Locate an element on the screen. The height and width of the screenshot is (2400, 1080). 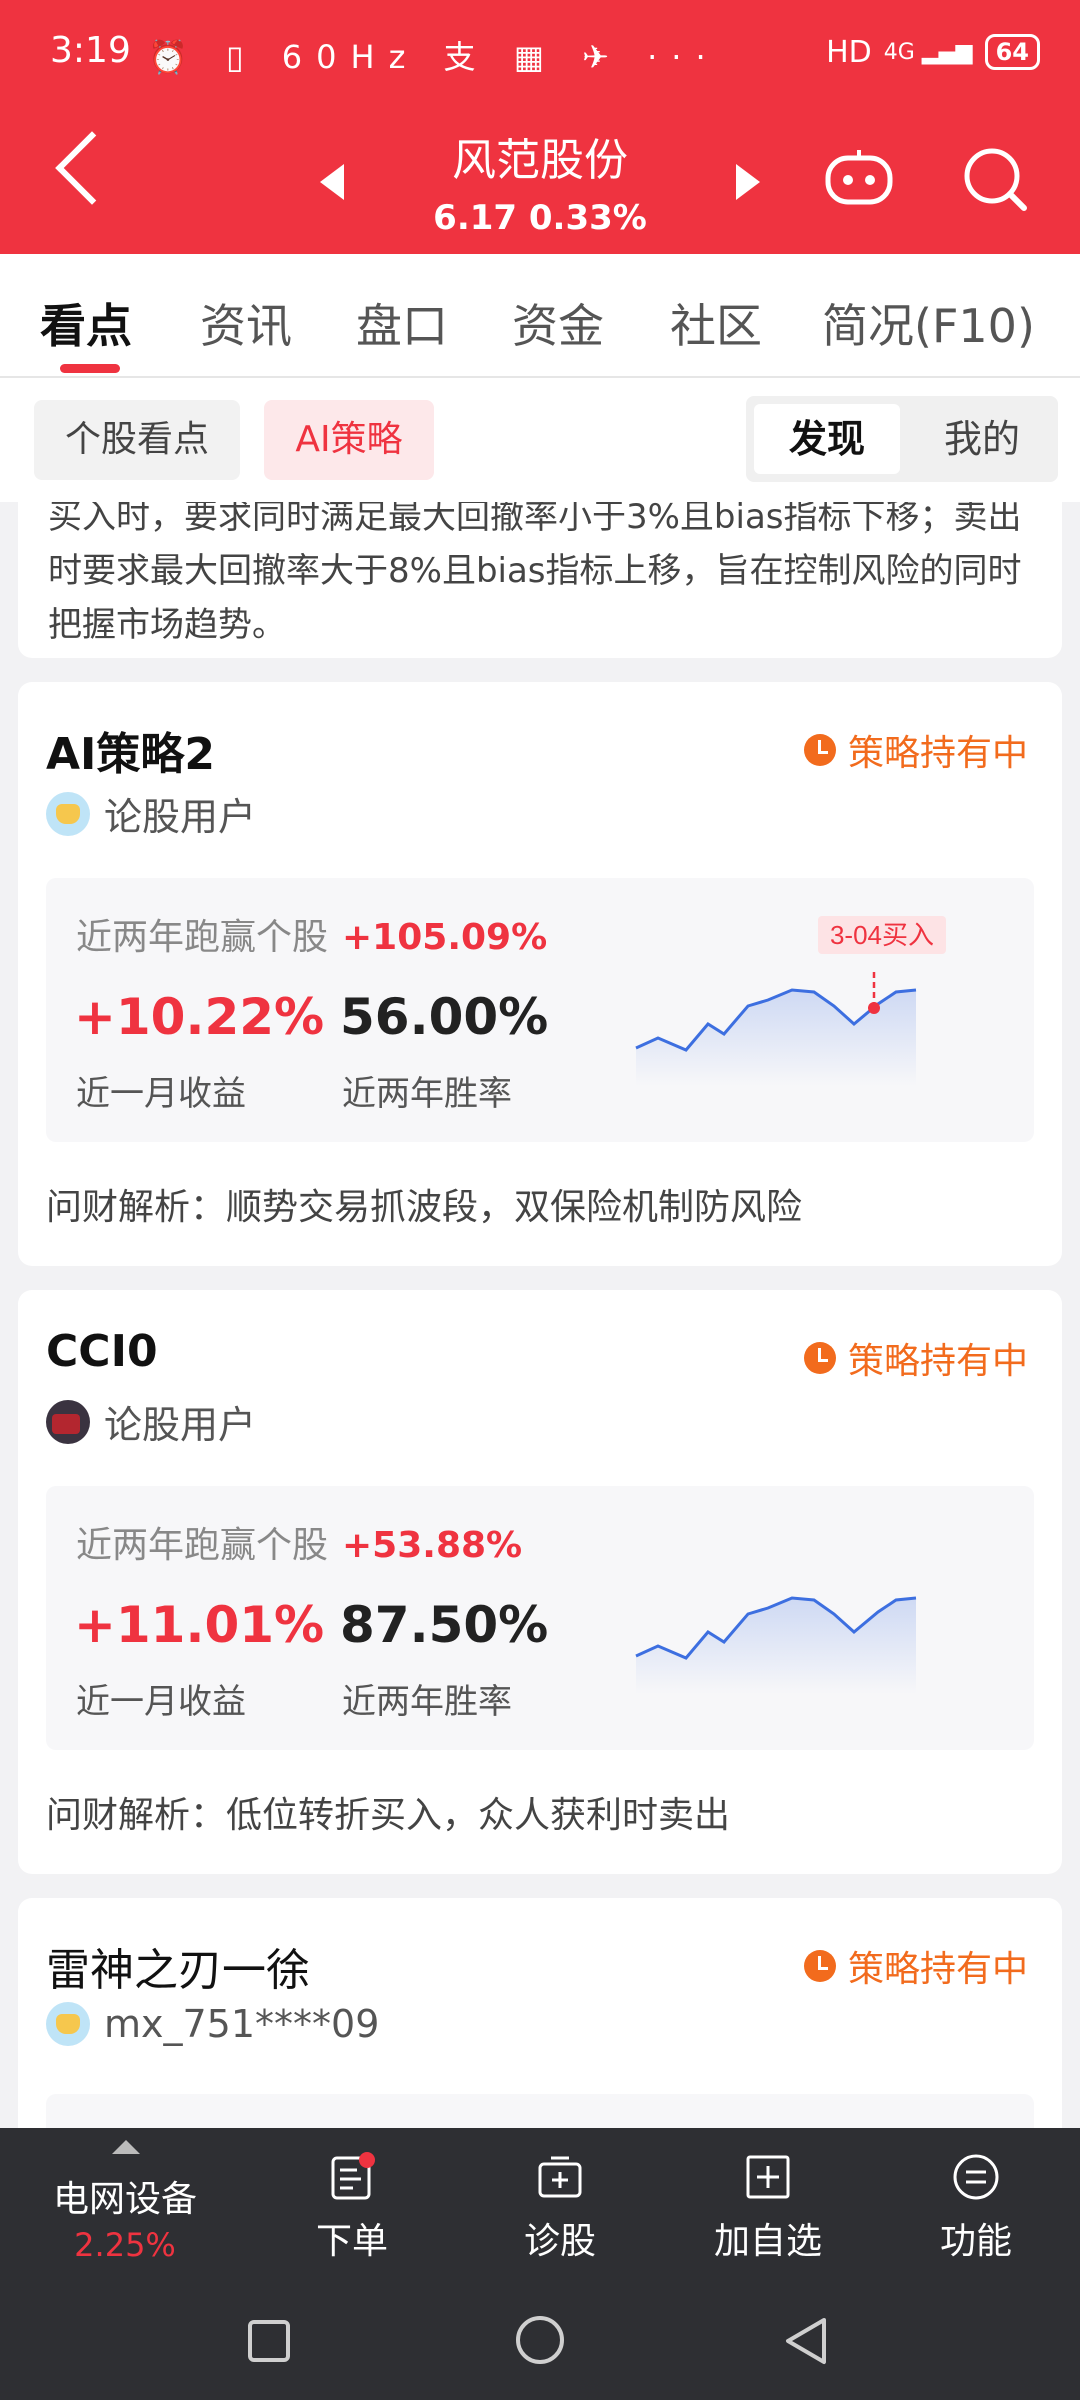
chip-stock-view: 个股看点 is located at coordinates (137, 440).